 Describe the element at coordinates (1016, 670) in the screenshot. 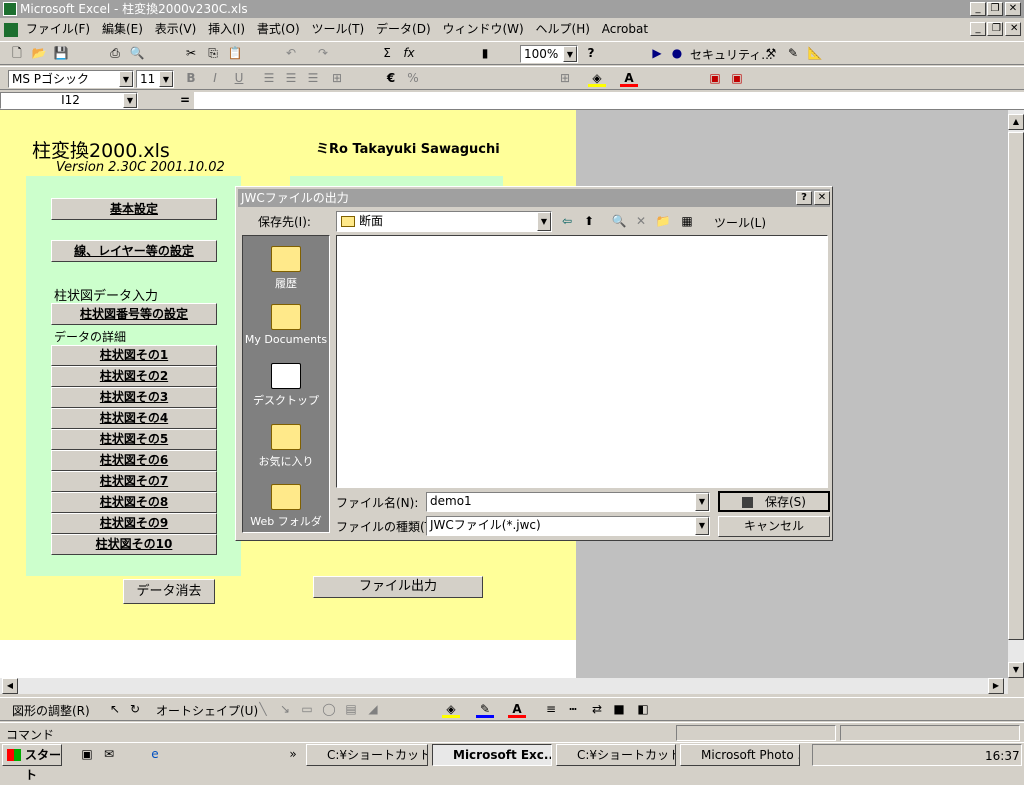

I see `scroll-down-icon: ▼` at that location.